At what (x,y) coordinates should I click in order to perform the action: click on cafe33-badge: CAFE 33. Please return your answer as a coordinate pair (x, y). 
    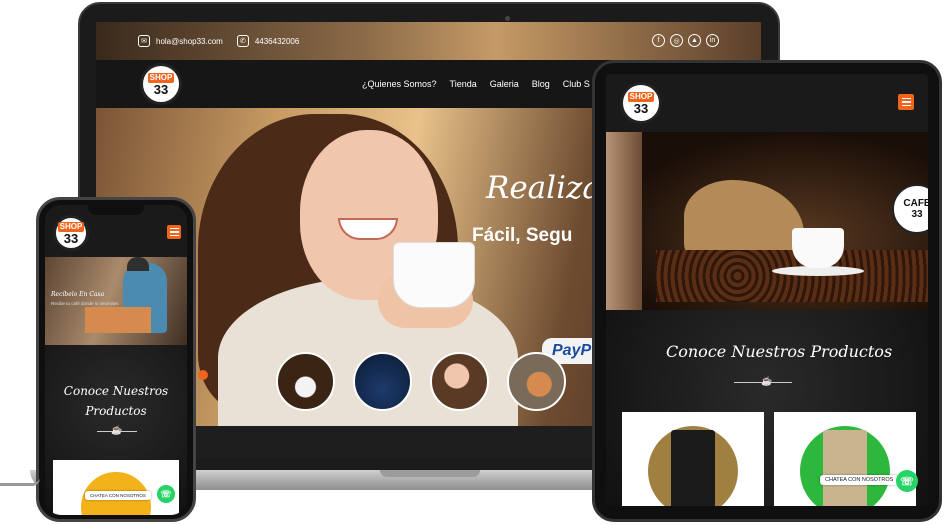
    Looking at the image, I should click on (910, 209).